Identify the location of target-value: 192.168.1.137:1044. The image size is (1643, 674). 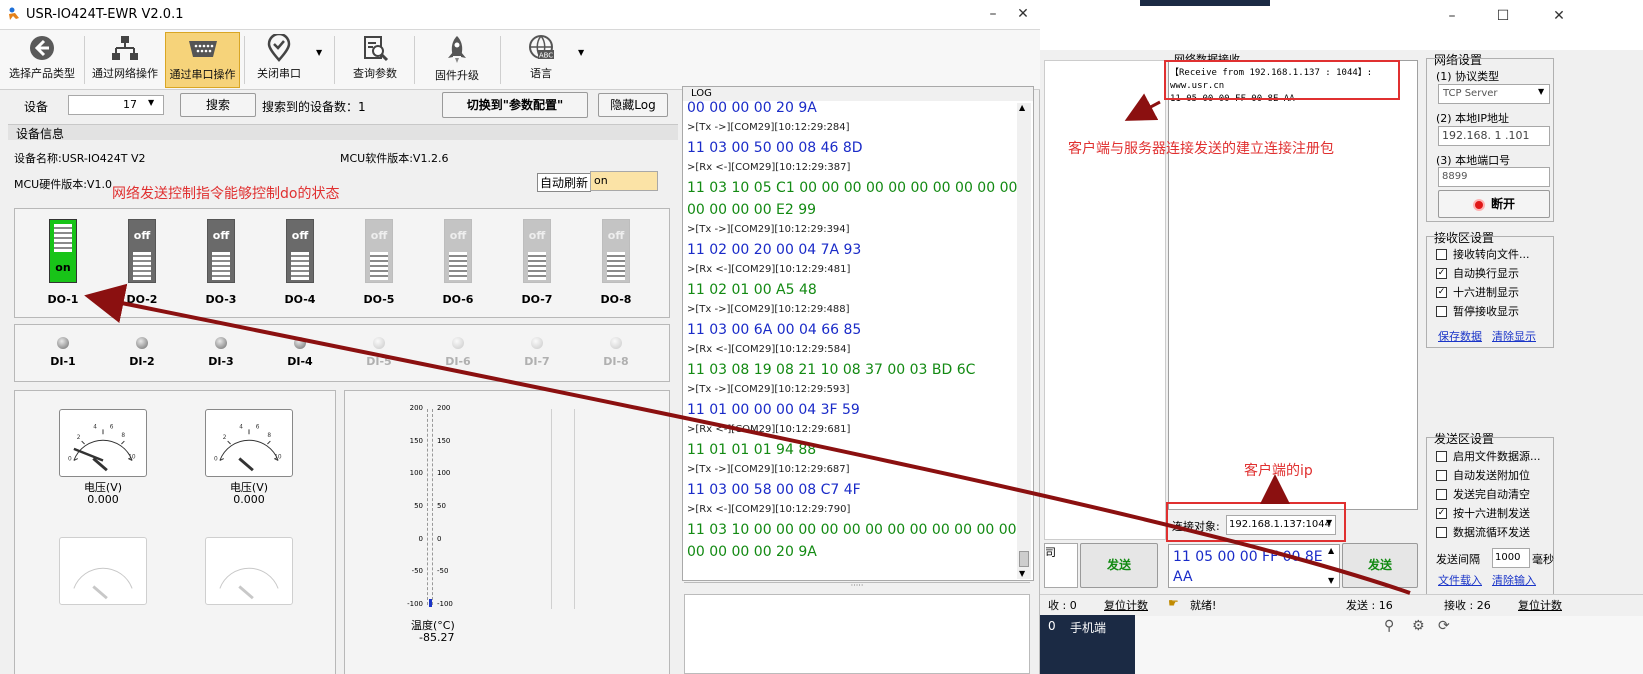
(1280, 524).